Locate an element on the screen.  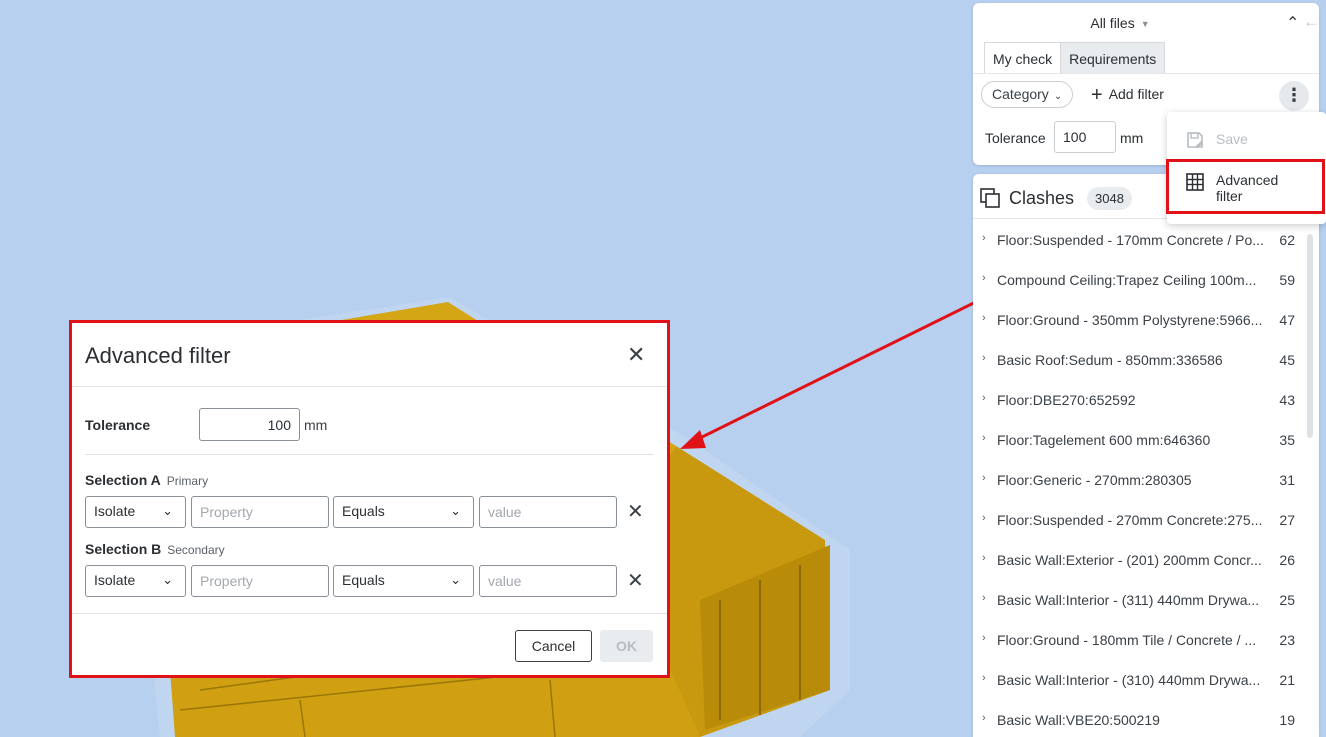
tab-divider is located at coordinates (1146, 73).